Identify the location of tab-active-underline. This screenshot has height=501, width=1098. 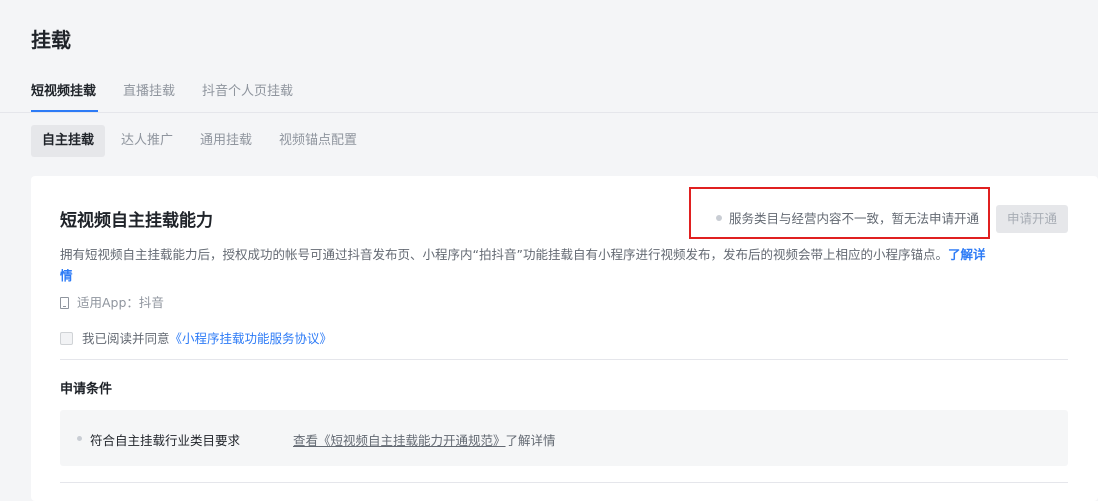
(64, 111).